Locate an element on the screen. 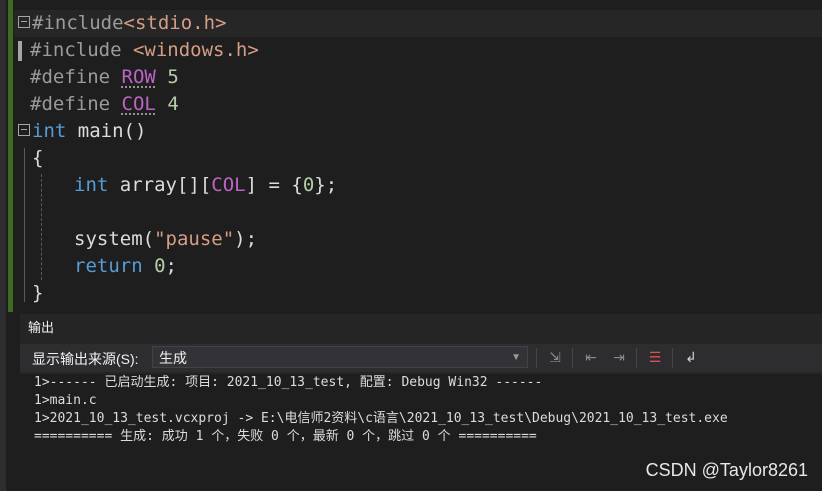  brace: { is located at coordinates (38, 158).